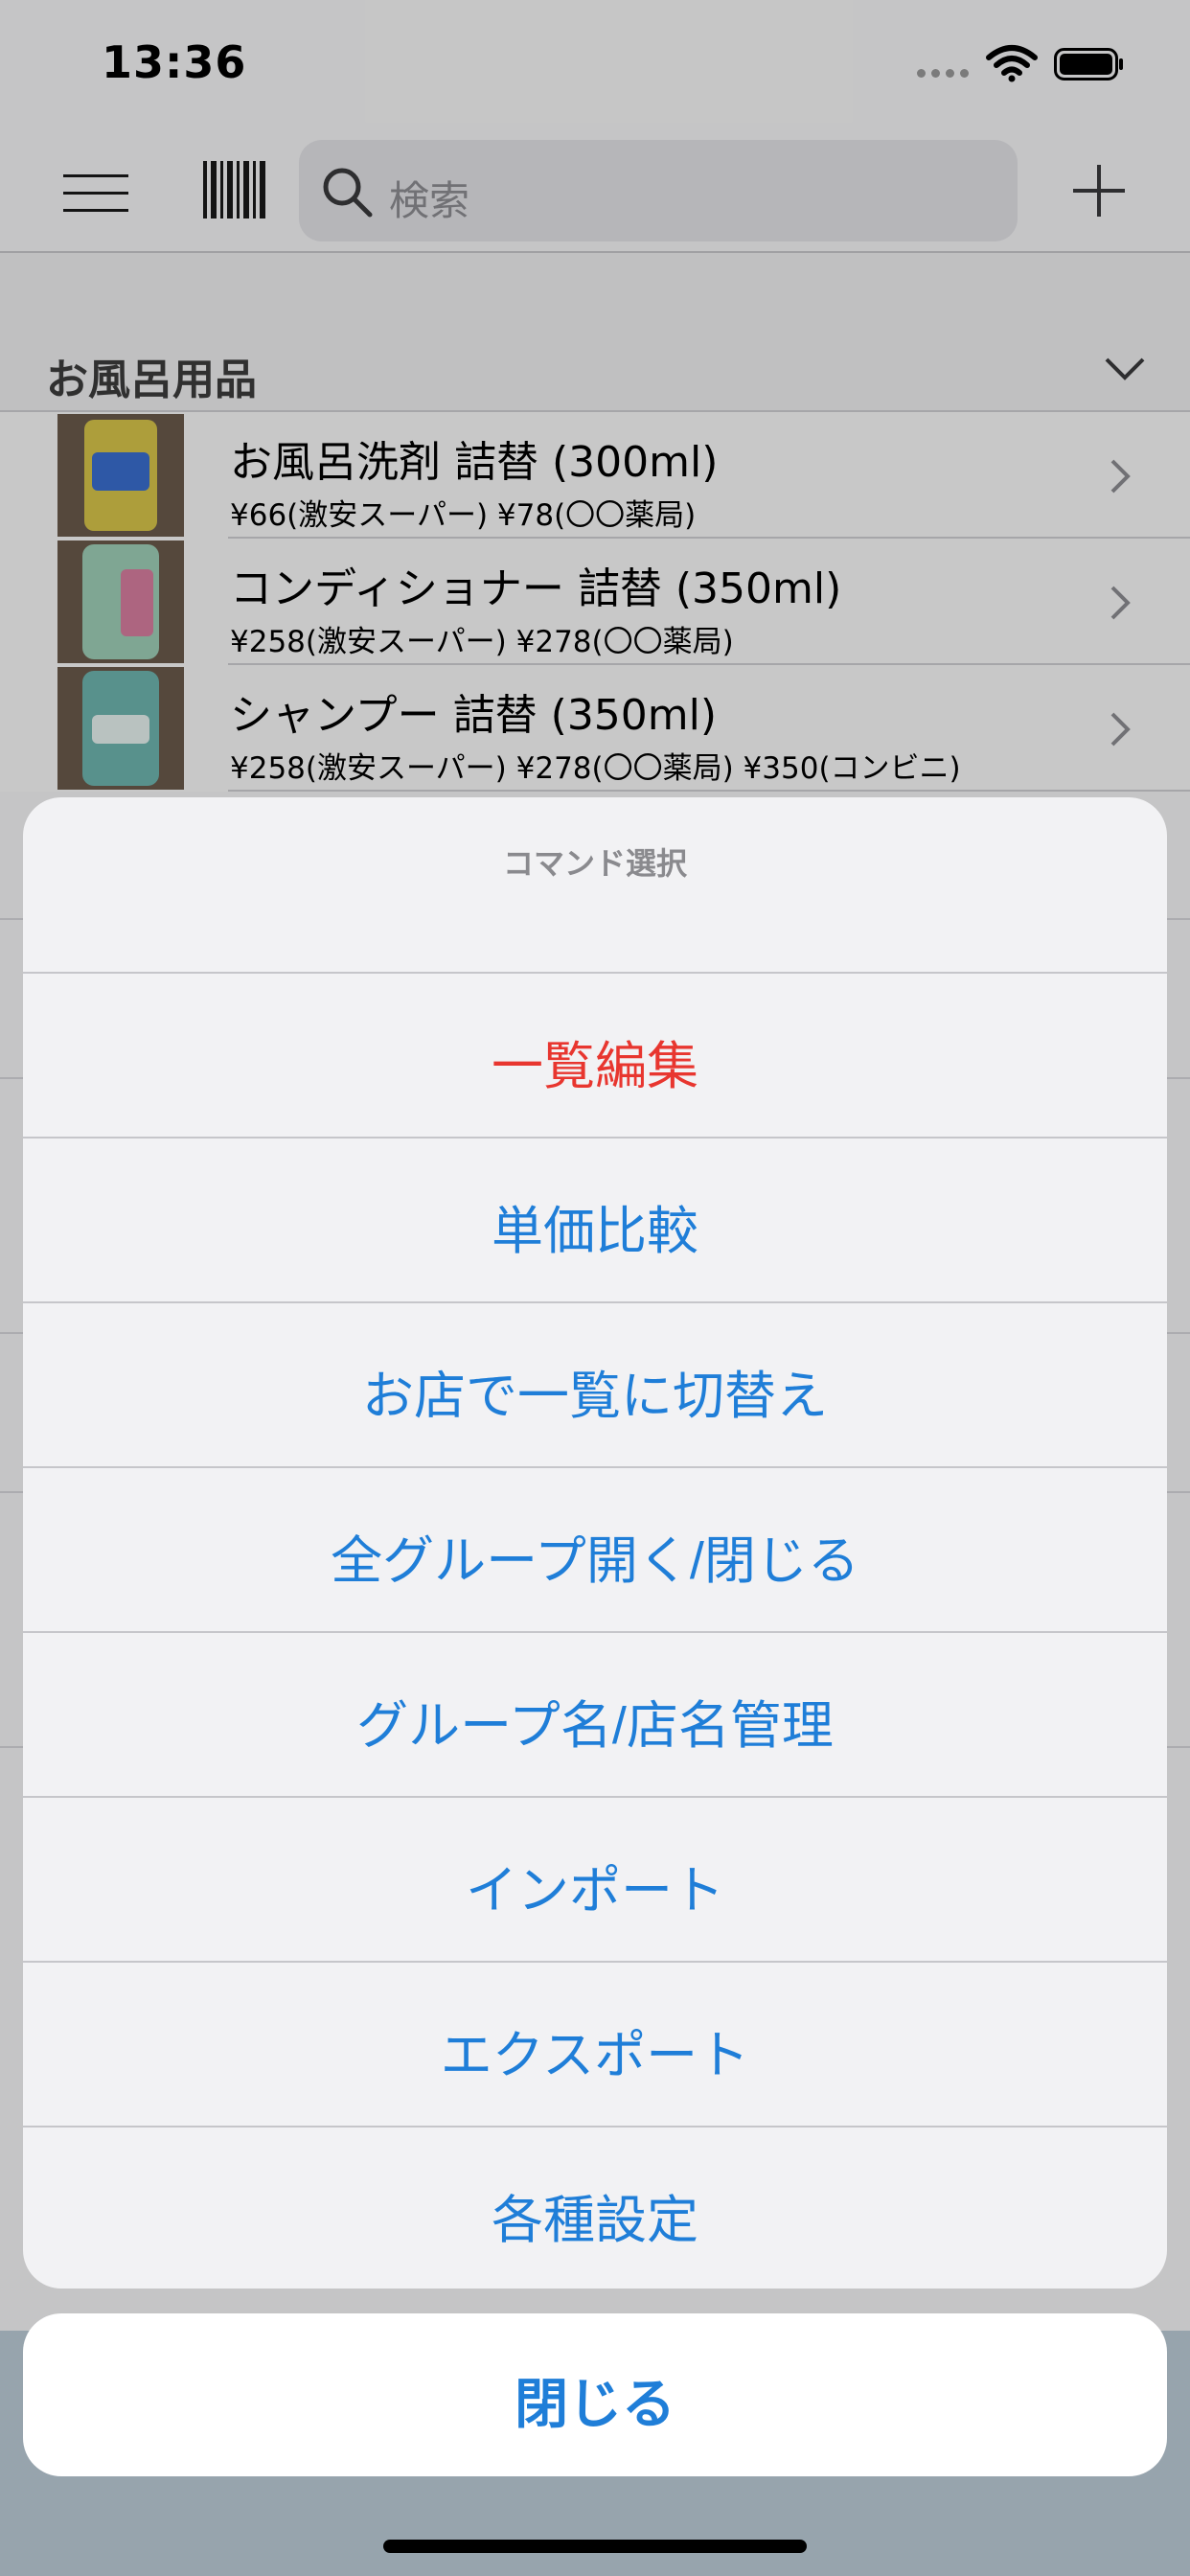 Image resolution: width=1190 pixels, height=2576 pixels. I want to click on action-label: 単価比較, so click(595, 1231).